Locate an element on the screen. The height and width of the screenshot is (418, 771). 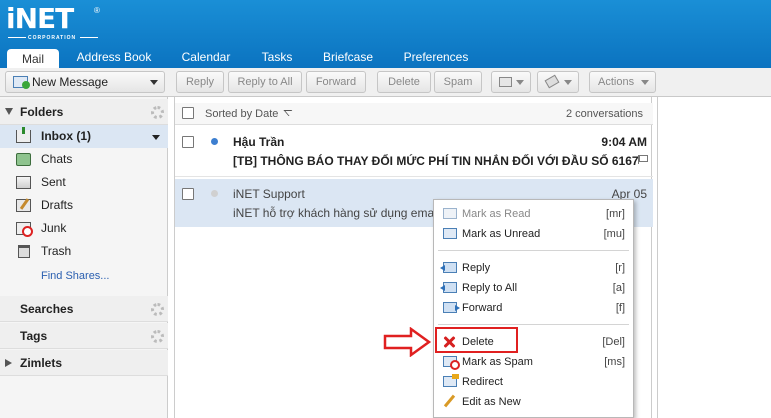
unread-dot-icon is located at coordinates (214, 141).